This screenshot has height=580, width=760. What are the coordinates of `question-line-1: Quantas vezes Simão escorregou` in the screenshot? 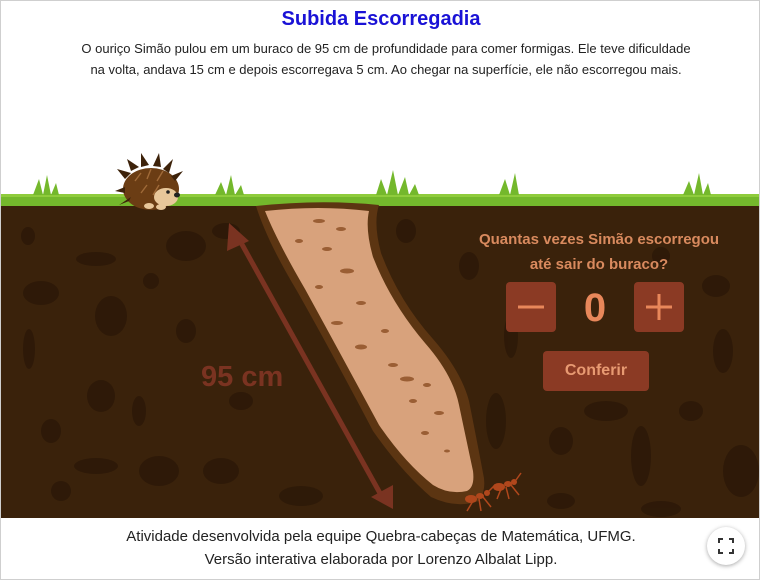 It's located at (599, 239).